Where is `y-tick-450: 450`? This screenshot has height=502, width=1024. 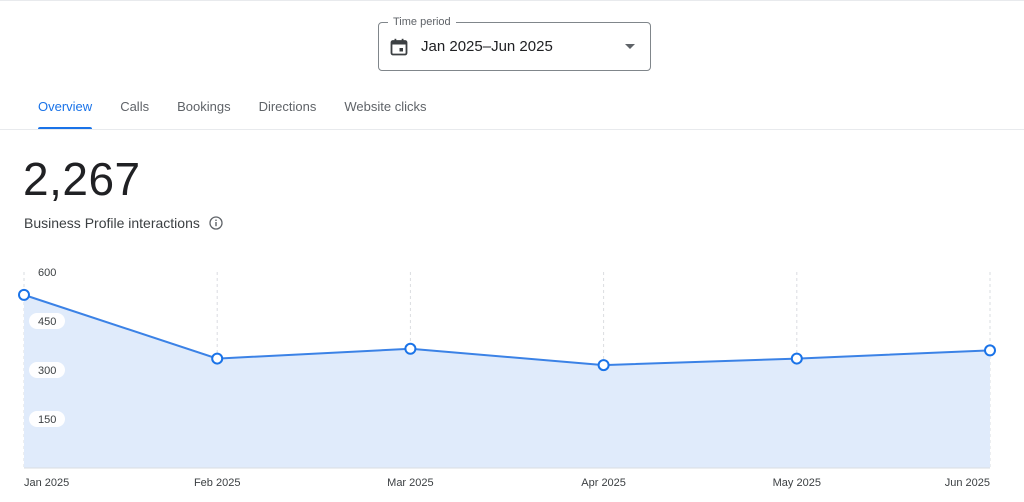 y-tick-450: 450 is located at coordinates (47, 321).